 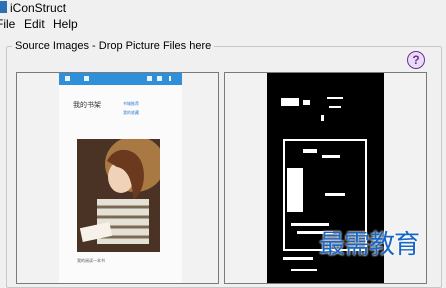 I want to click on phone-app-bar, so click(x=120, y=79).